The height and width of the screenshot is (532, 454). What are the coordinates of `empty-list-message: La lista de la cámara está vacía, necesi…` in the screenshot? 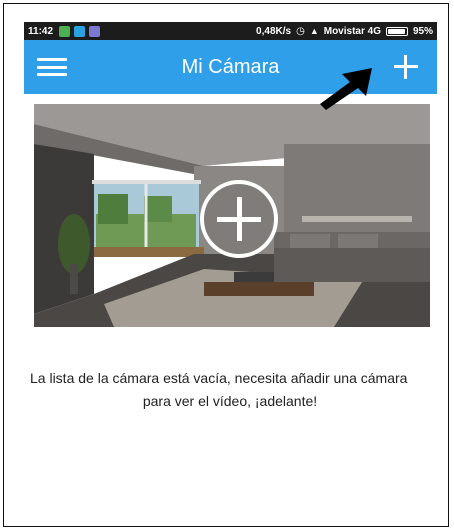 It's located at (230, 390).